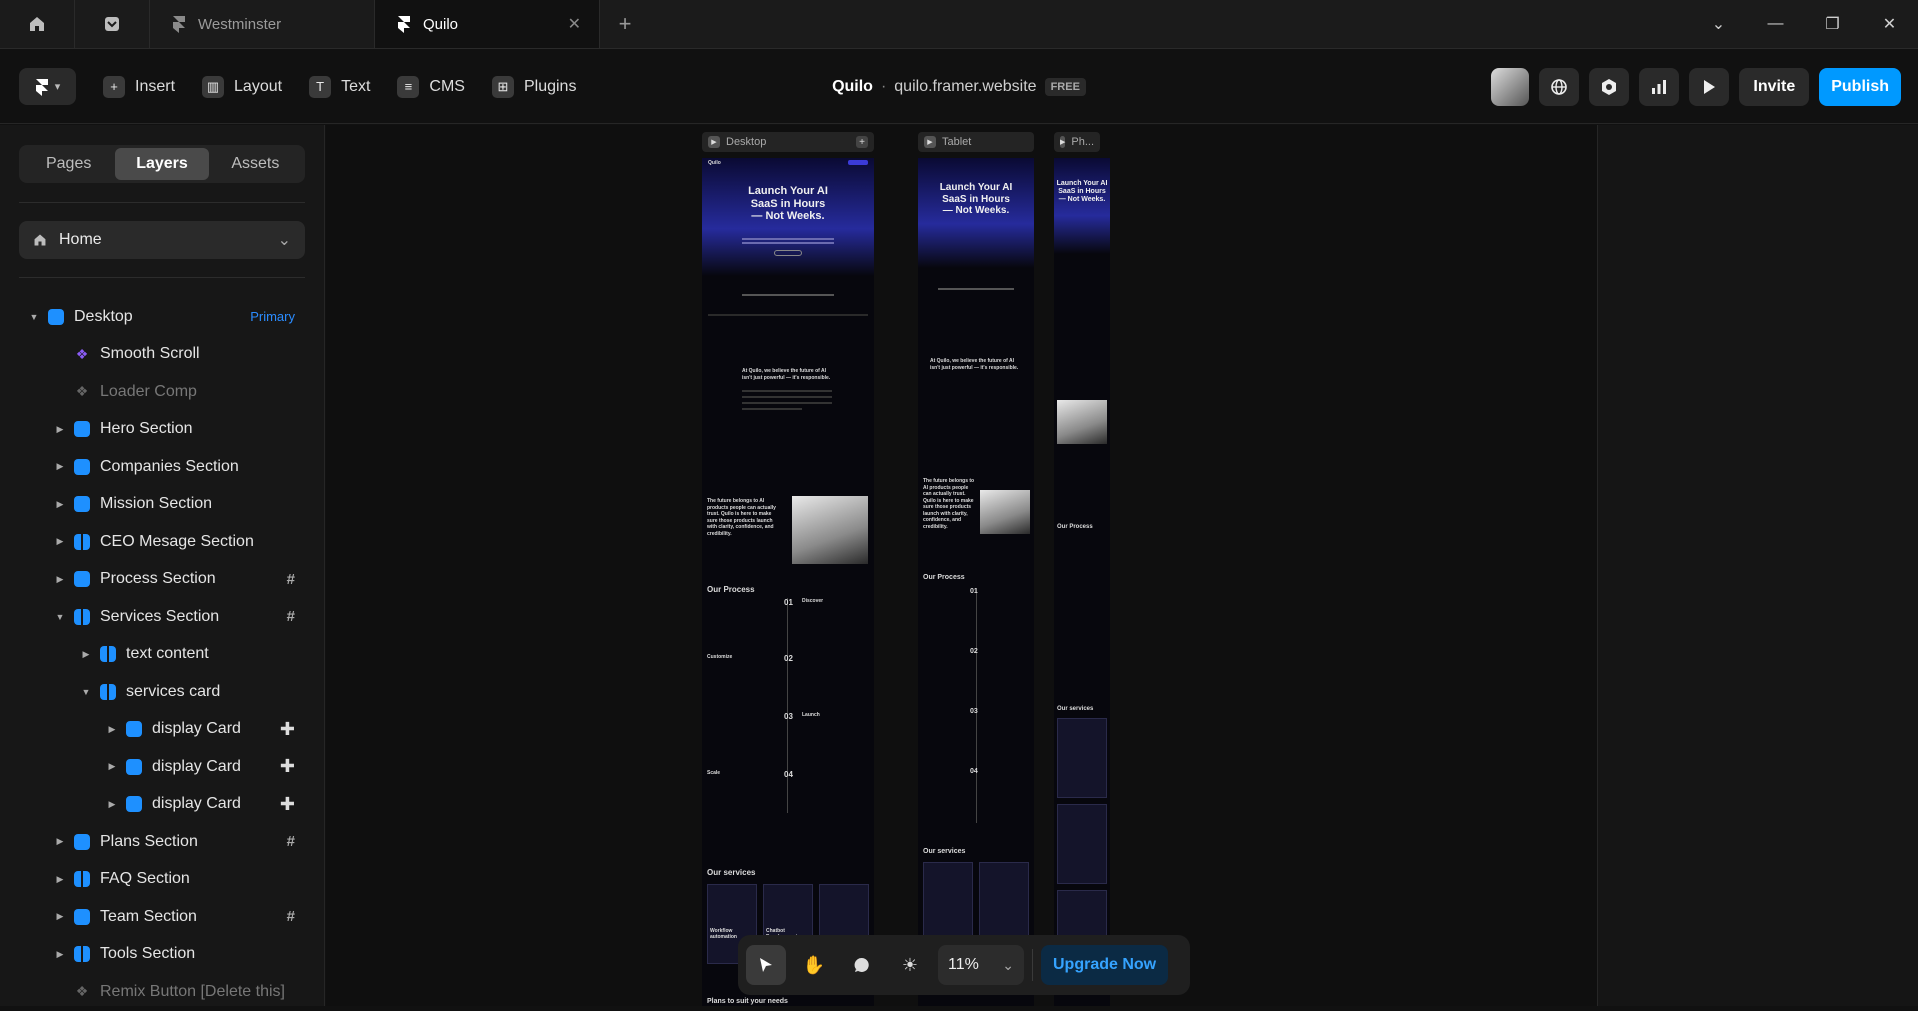  I want to click on frame-layer-icon, so click(134, 729).